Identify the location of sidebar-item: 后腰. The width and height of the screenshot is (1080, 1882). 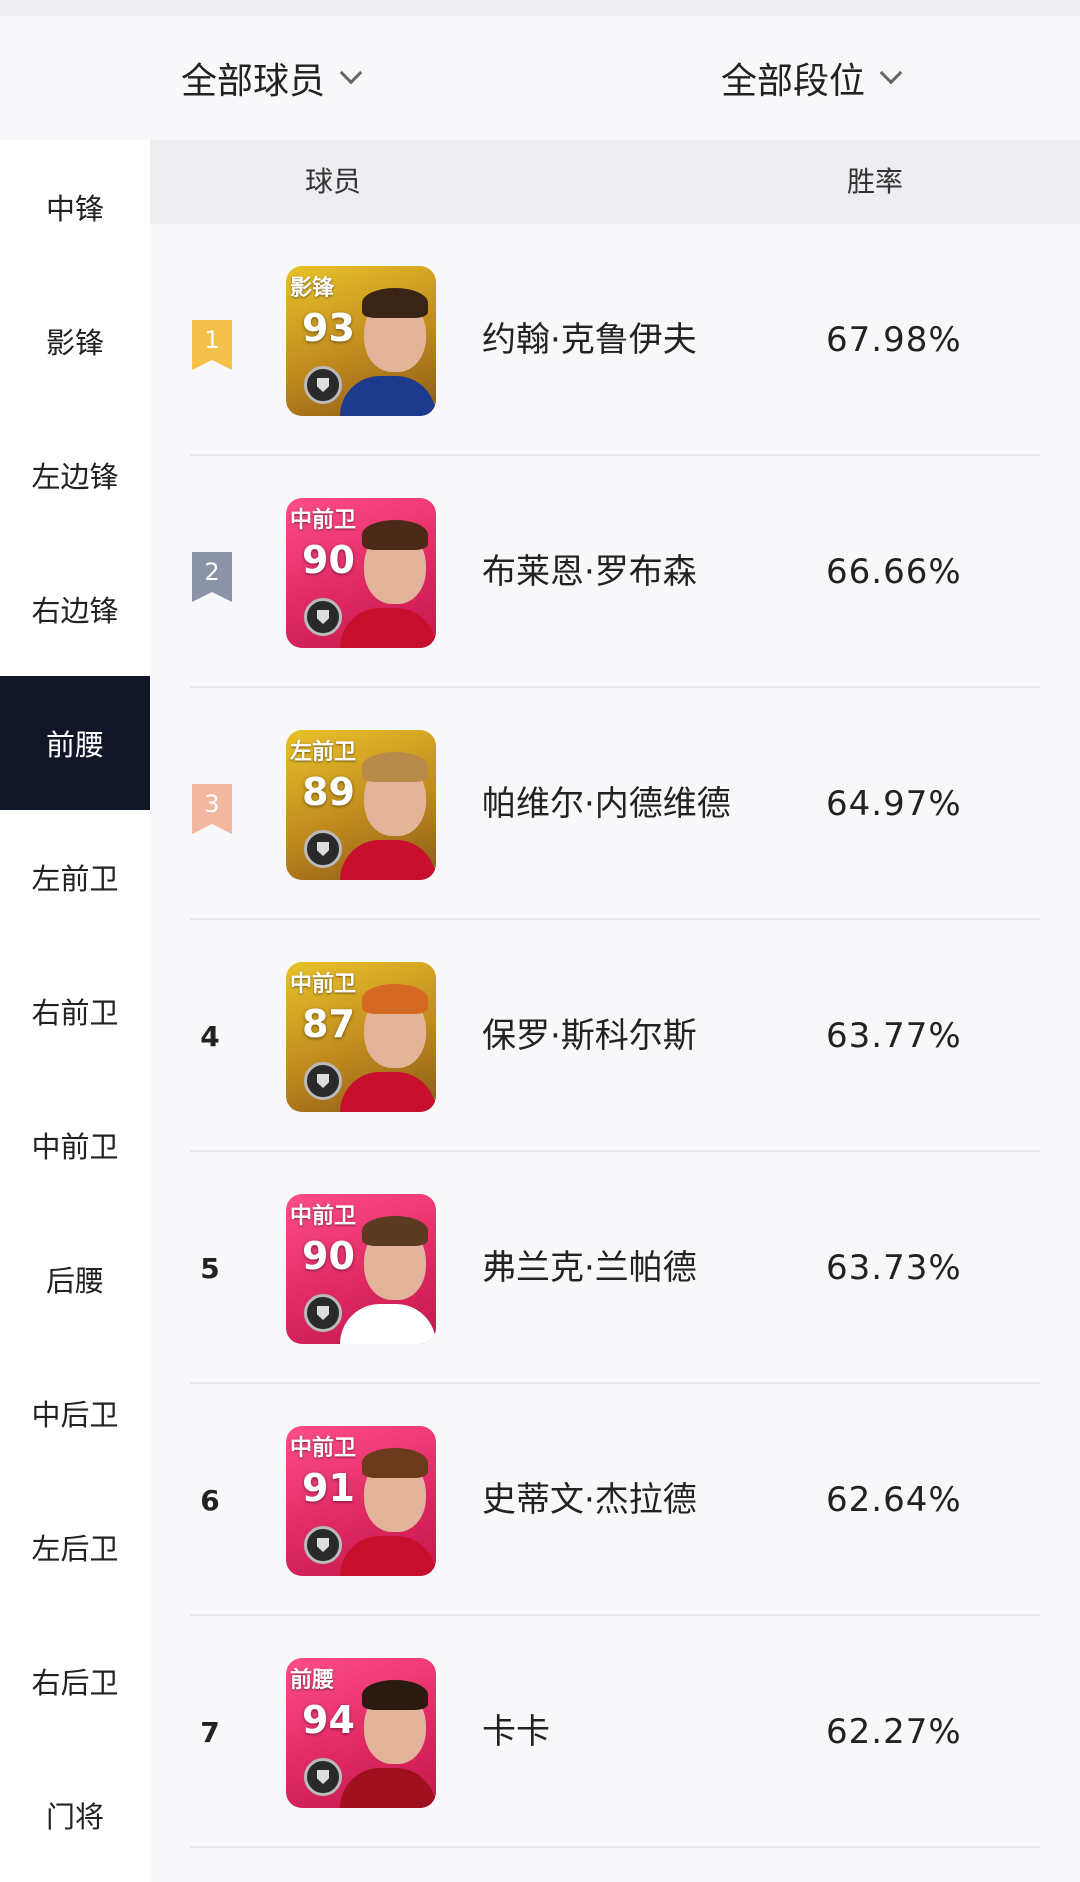
(75, 1279).